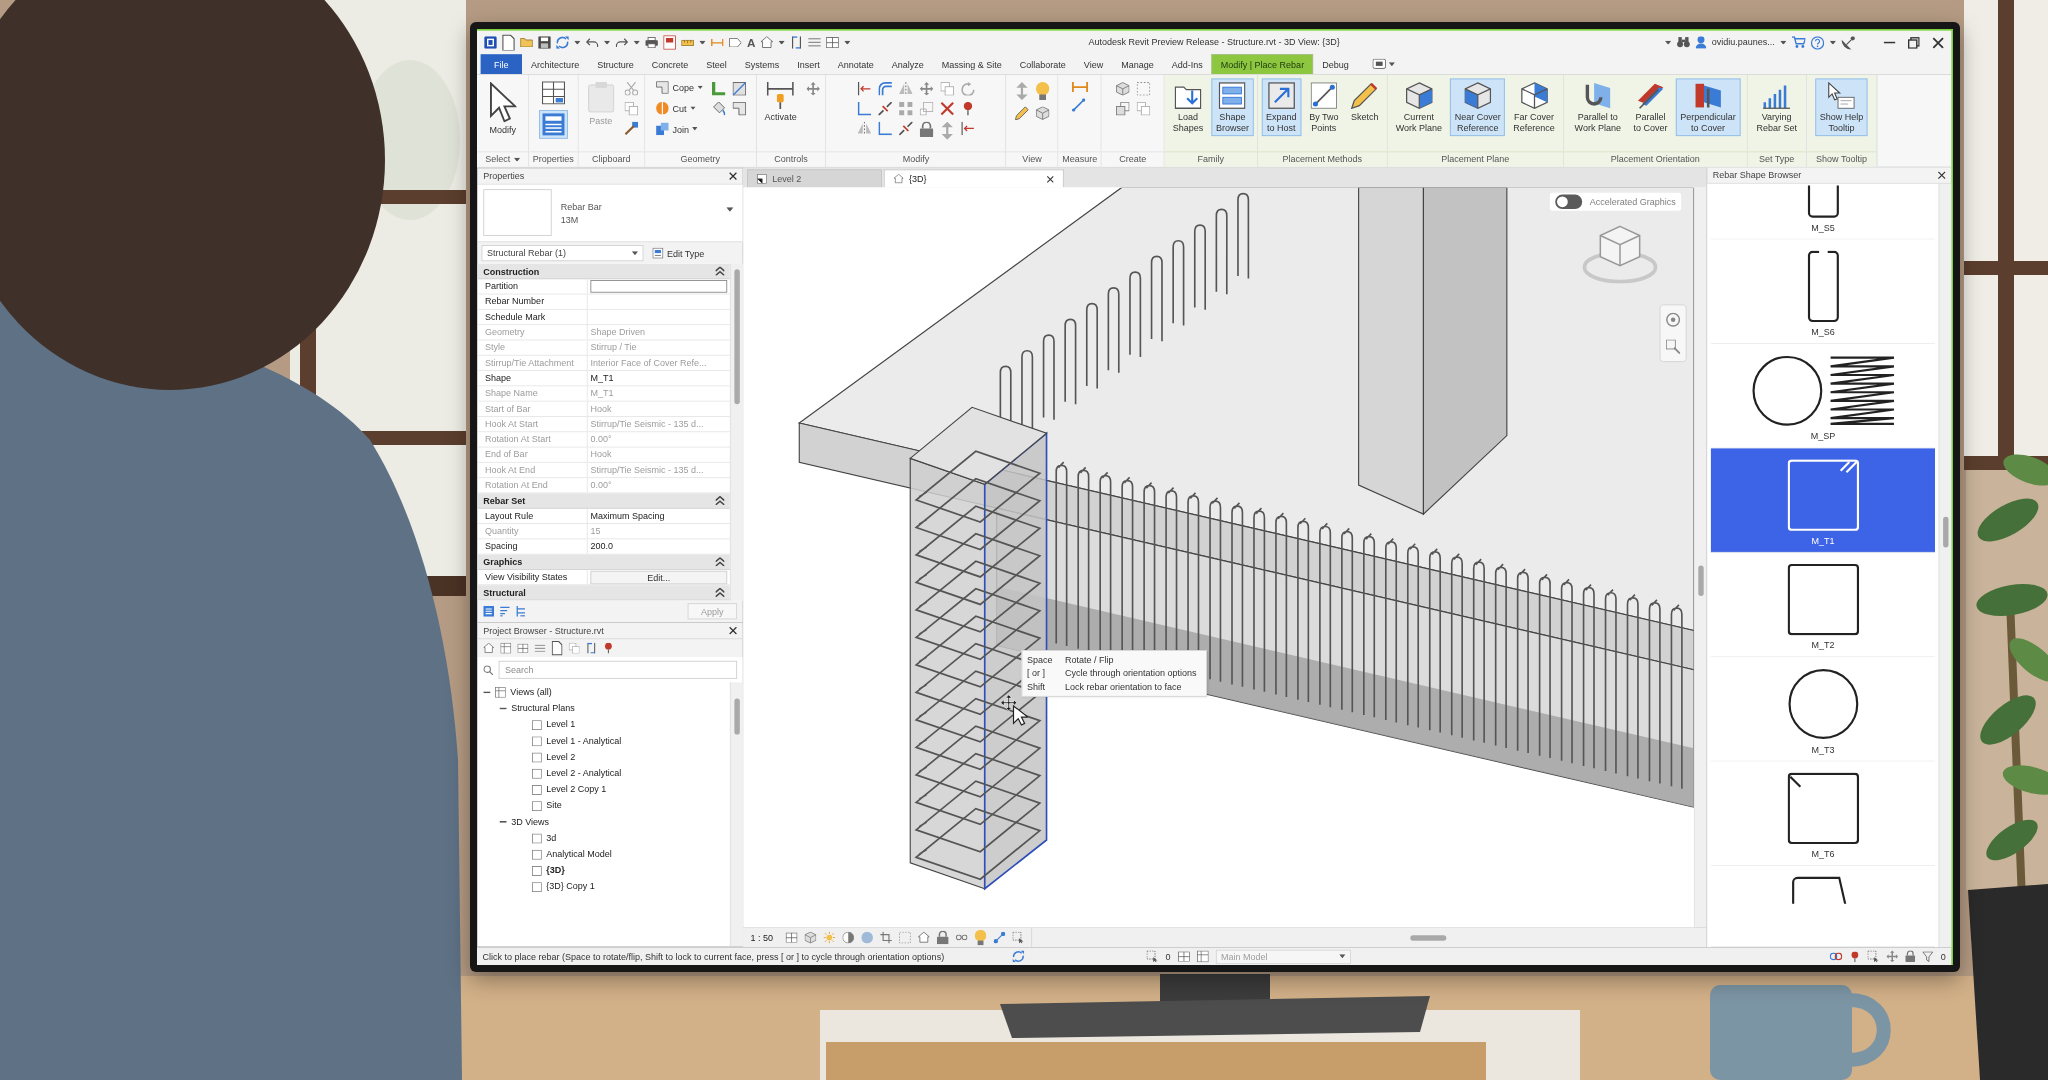 Image resolution: width=2048 pixels, height=1080 pixels. Describe the element at coordinates (603, 821) in the screenshot. I see `tree-item: 3D Views` at that location.